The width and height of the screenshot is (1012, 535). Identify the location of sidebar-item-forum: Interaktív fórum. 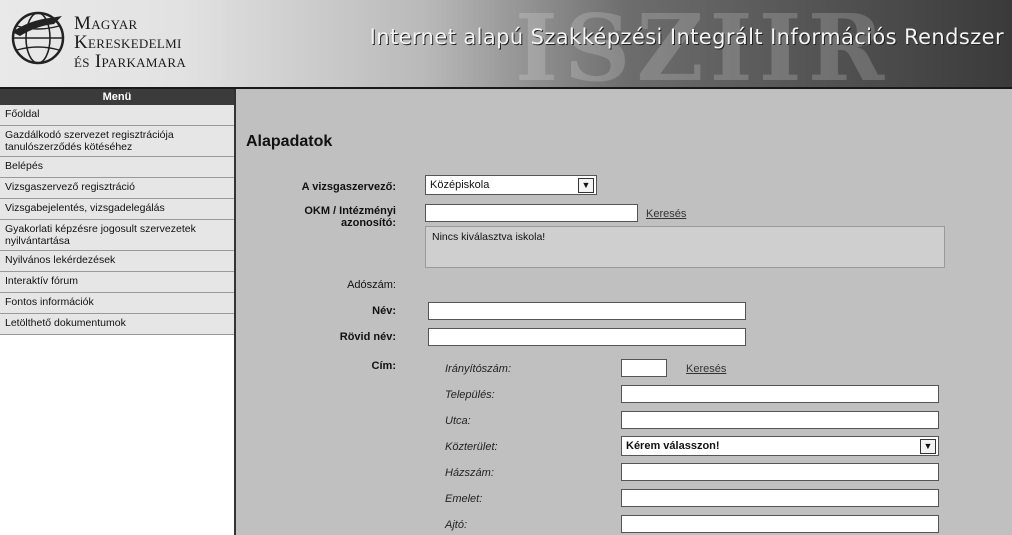
(117, 282).